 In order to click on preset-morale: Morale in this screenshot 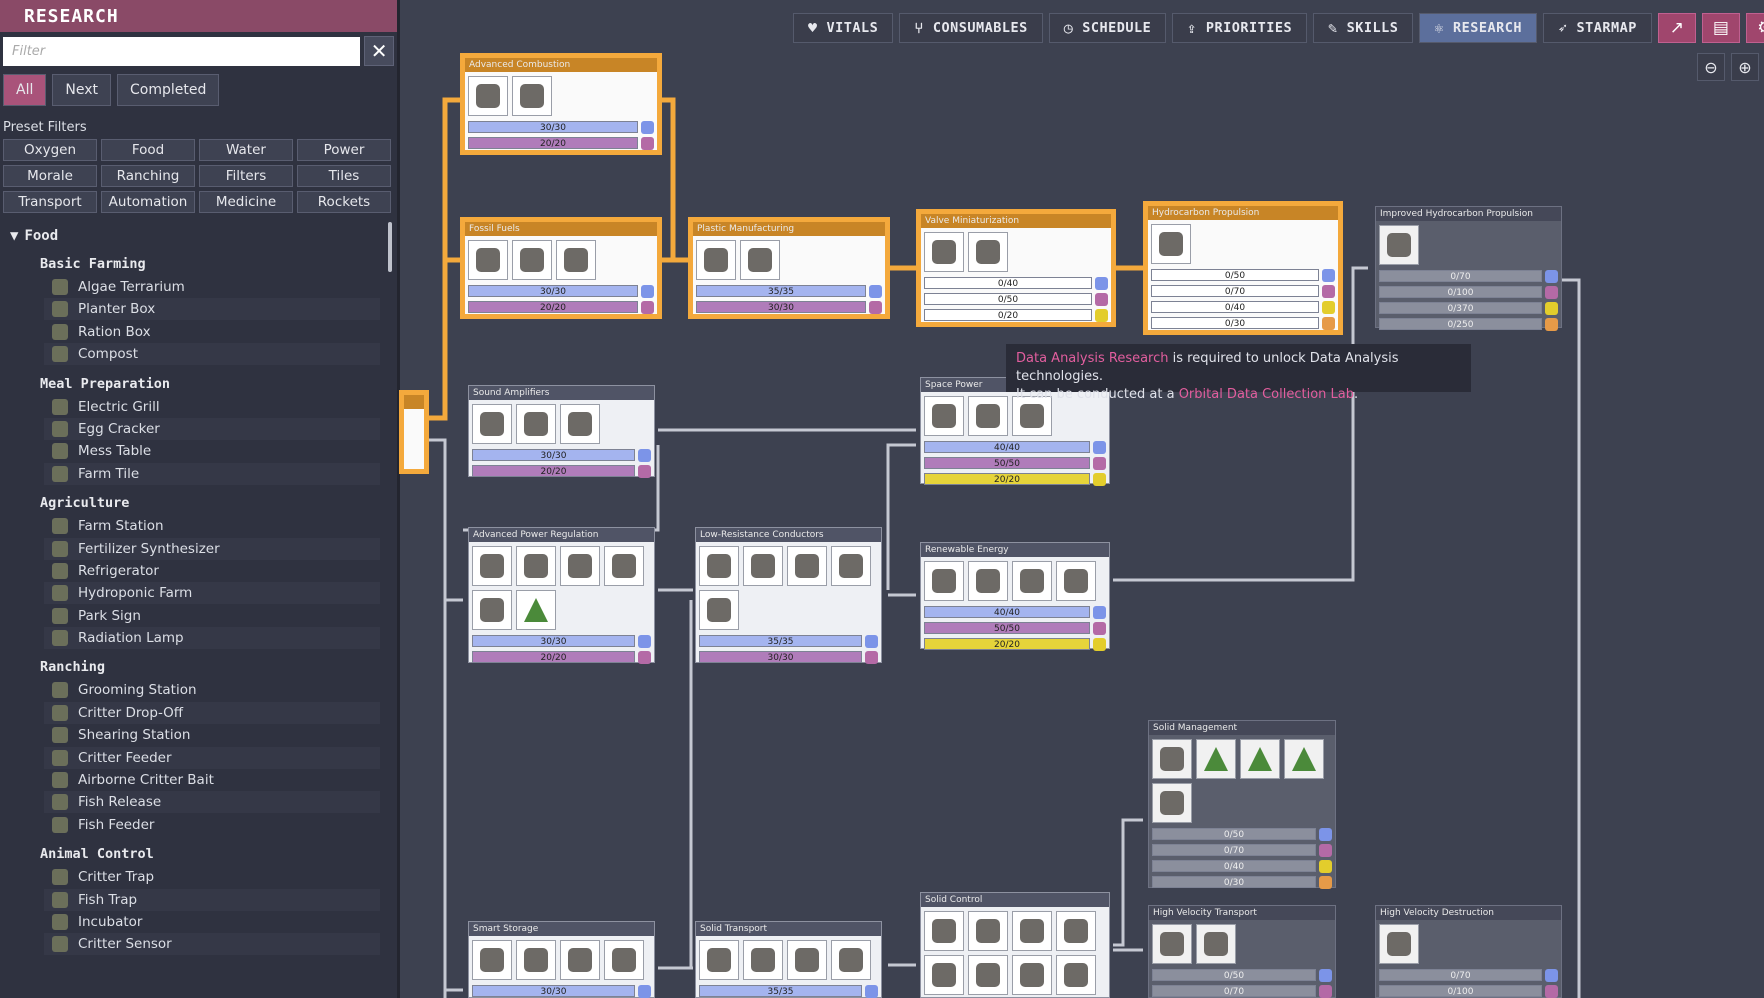, I will do `click(50, 176)`.